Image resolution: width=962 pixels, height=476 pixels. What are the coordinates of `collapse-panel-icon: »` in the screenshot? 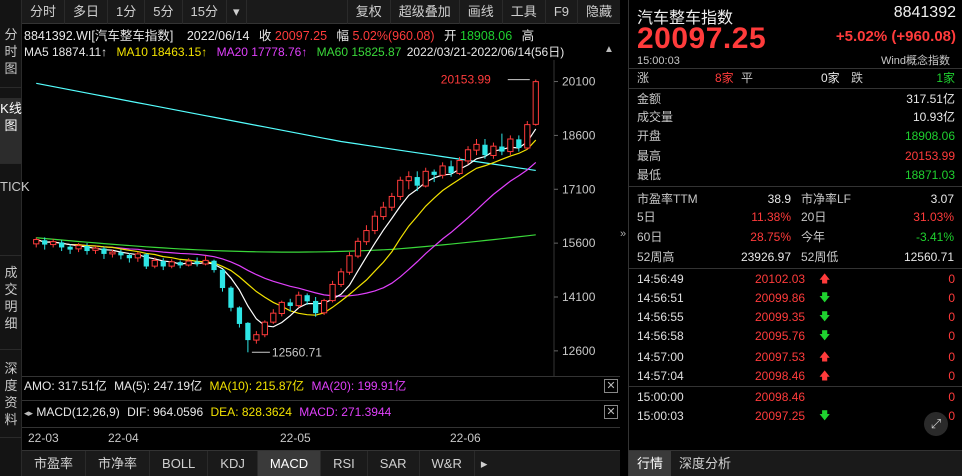 It's located at (624, 234).